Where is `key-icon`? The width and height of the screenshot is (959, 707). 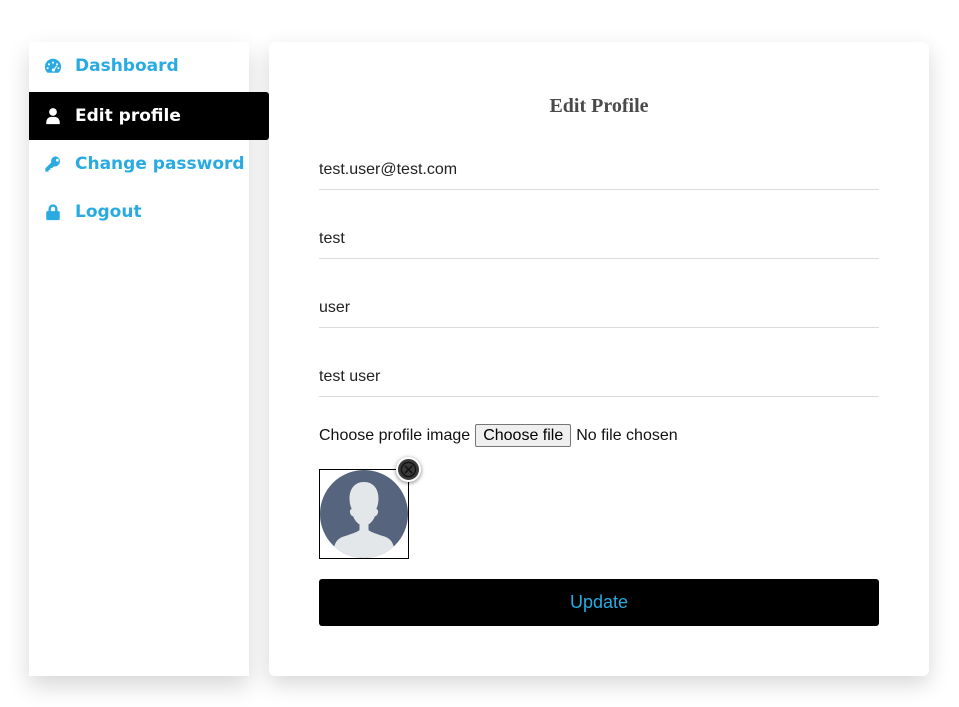 key-icon is located at coordinates (53, 164).